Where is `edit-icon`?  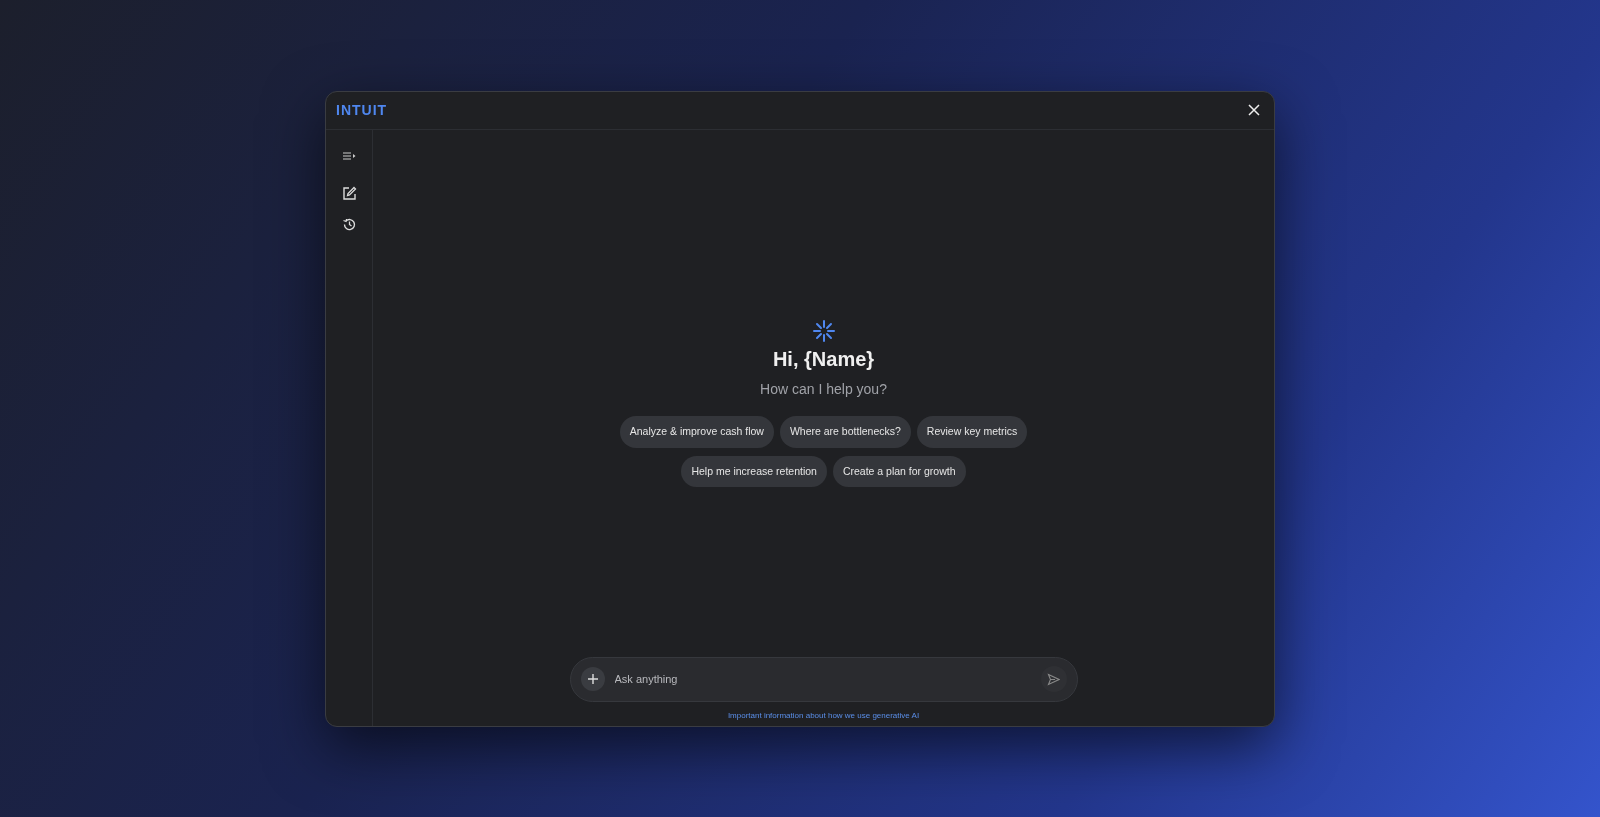
edit-icon is located at coordinates (349, 193).